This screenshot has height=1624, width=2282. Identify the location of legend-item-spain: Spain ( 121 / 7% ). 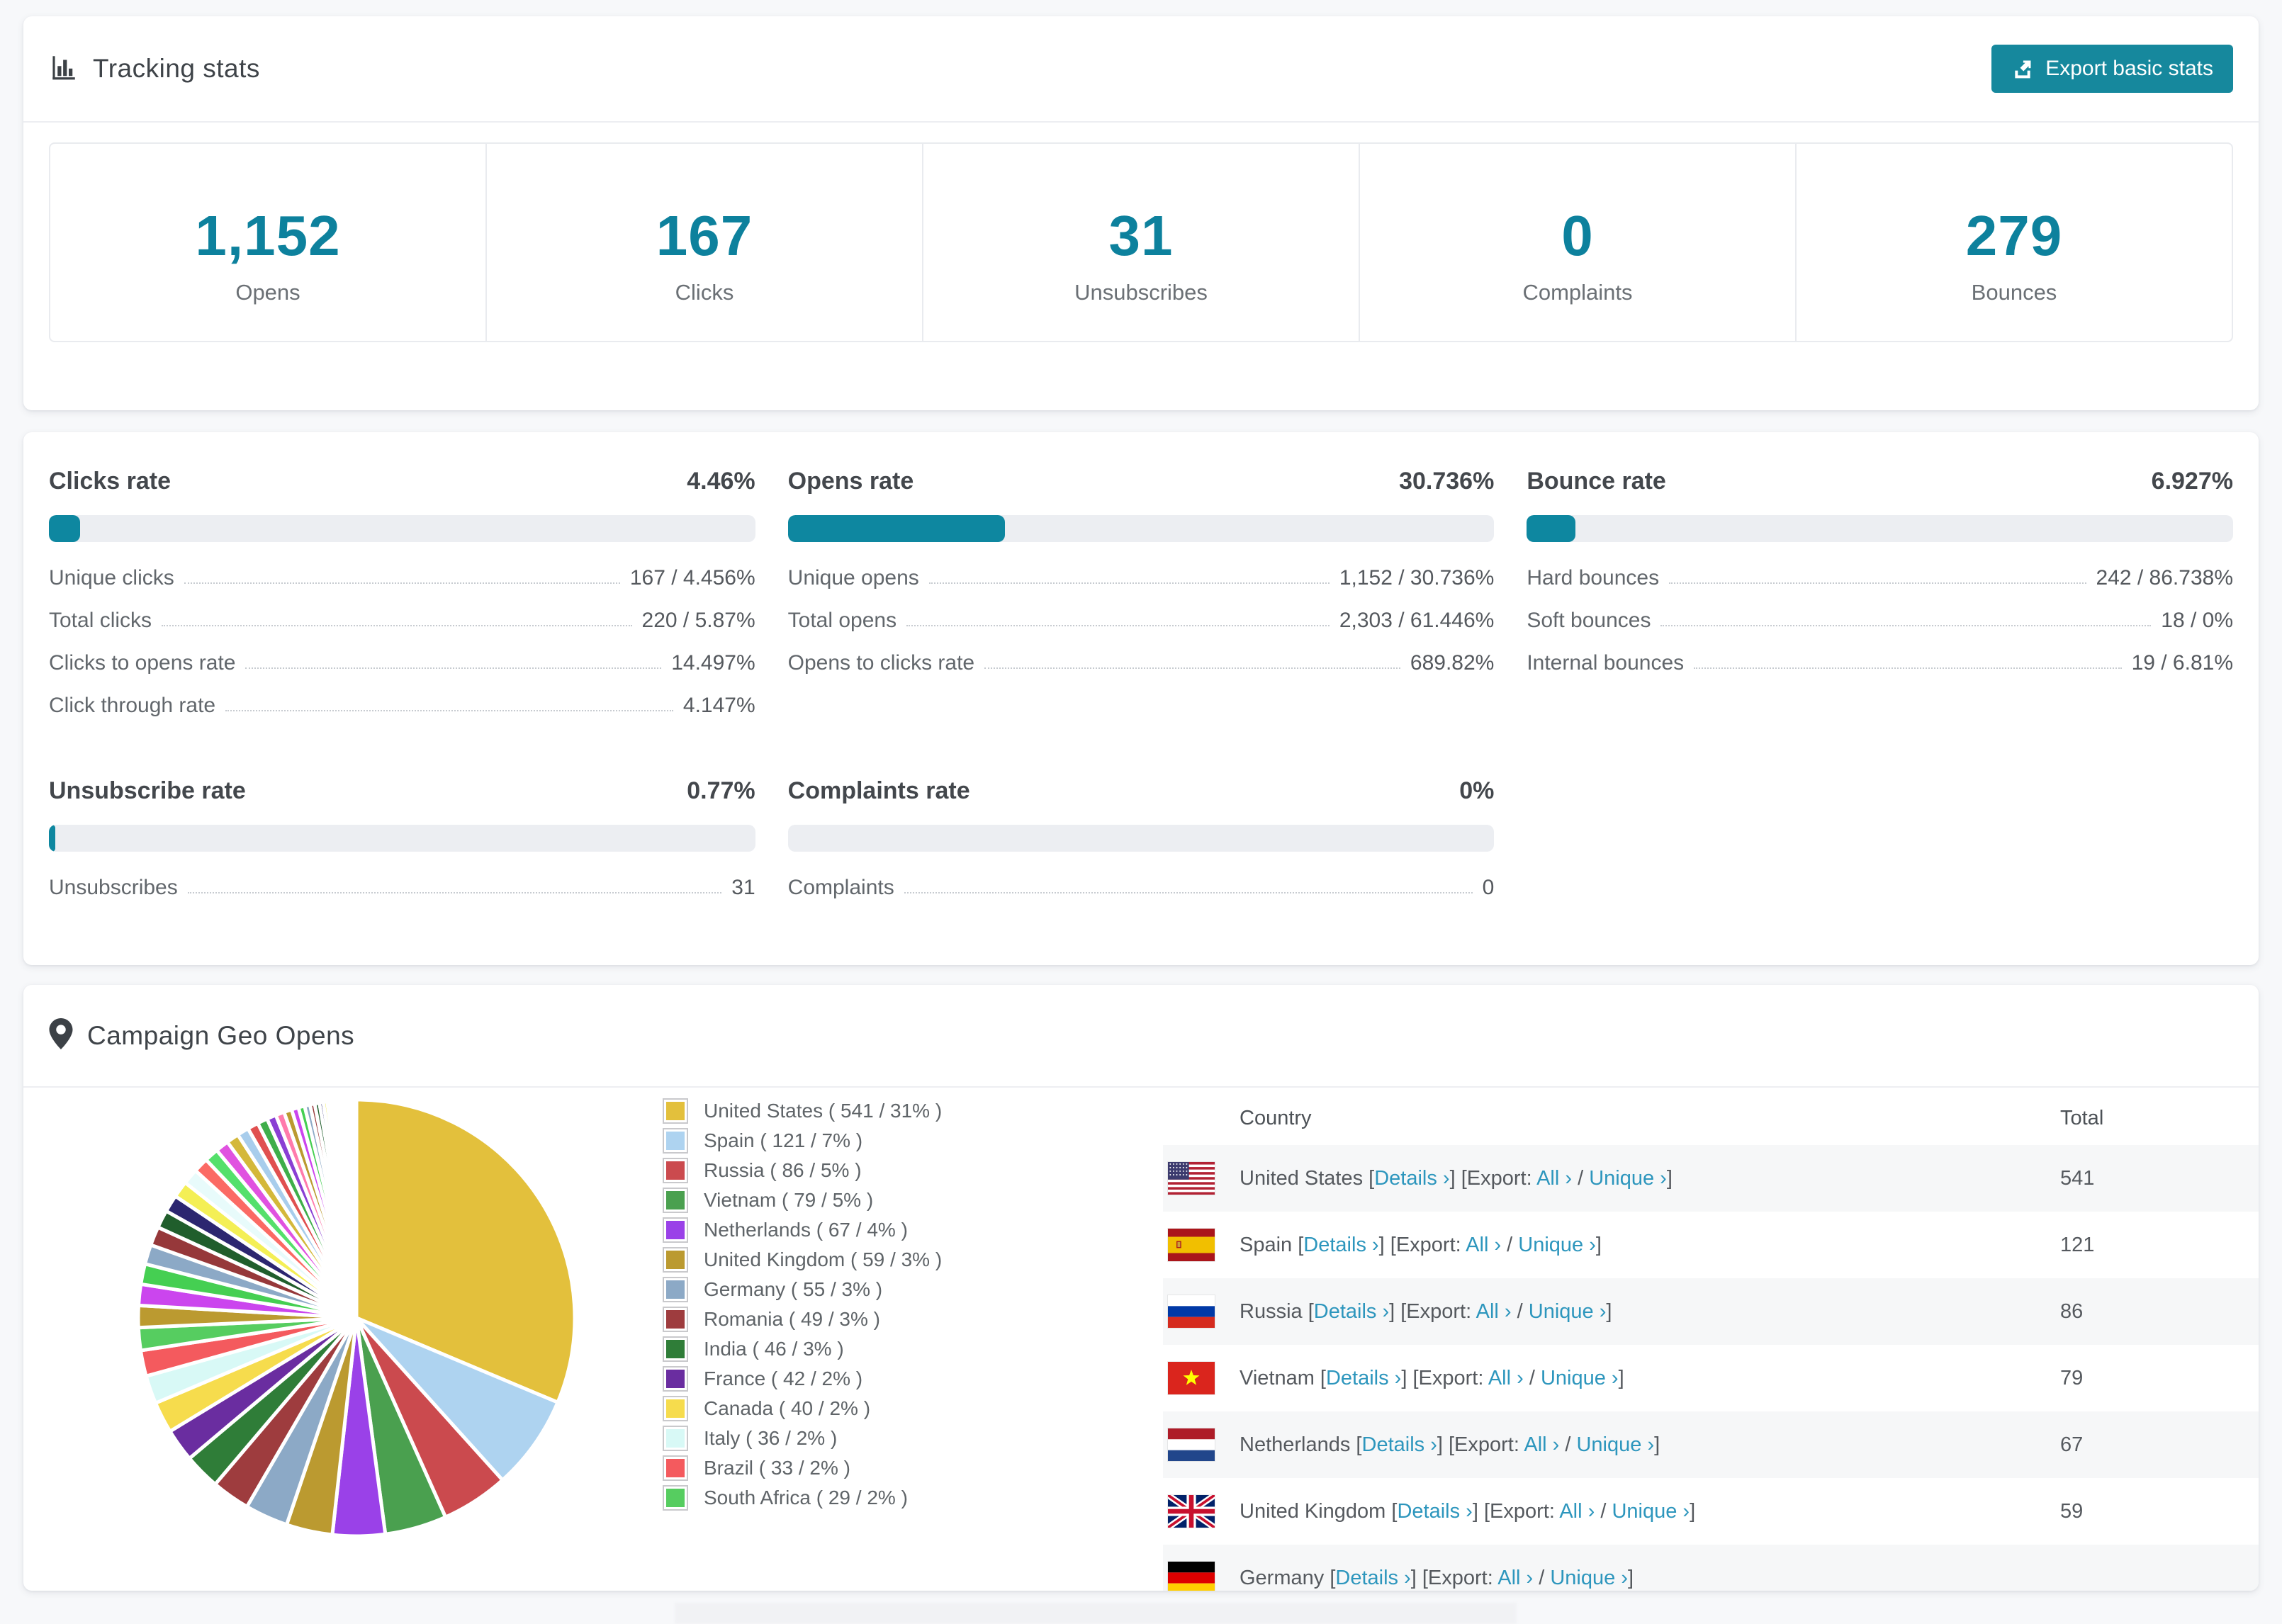
(802, 1141).